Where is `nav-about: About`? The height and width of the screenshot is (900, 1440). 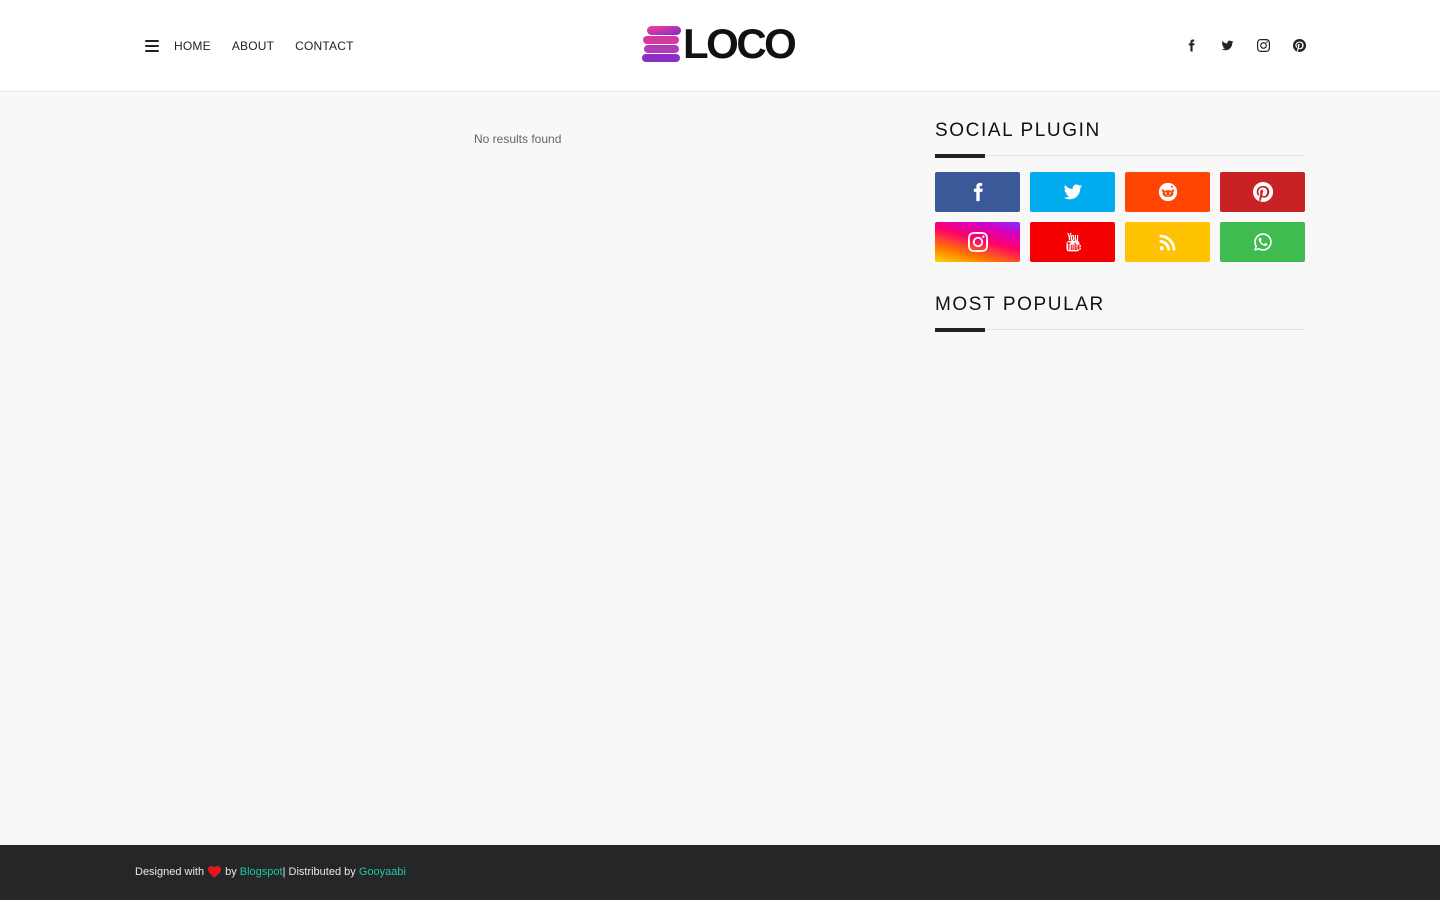 nav-about: About is located at coordinates (253, 46).